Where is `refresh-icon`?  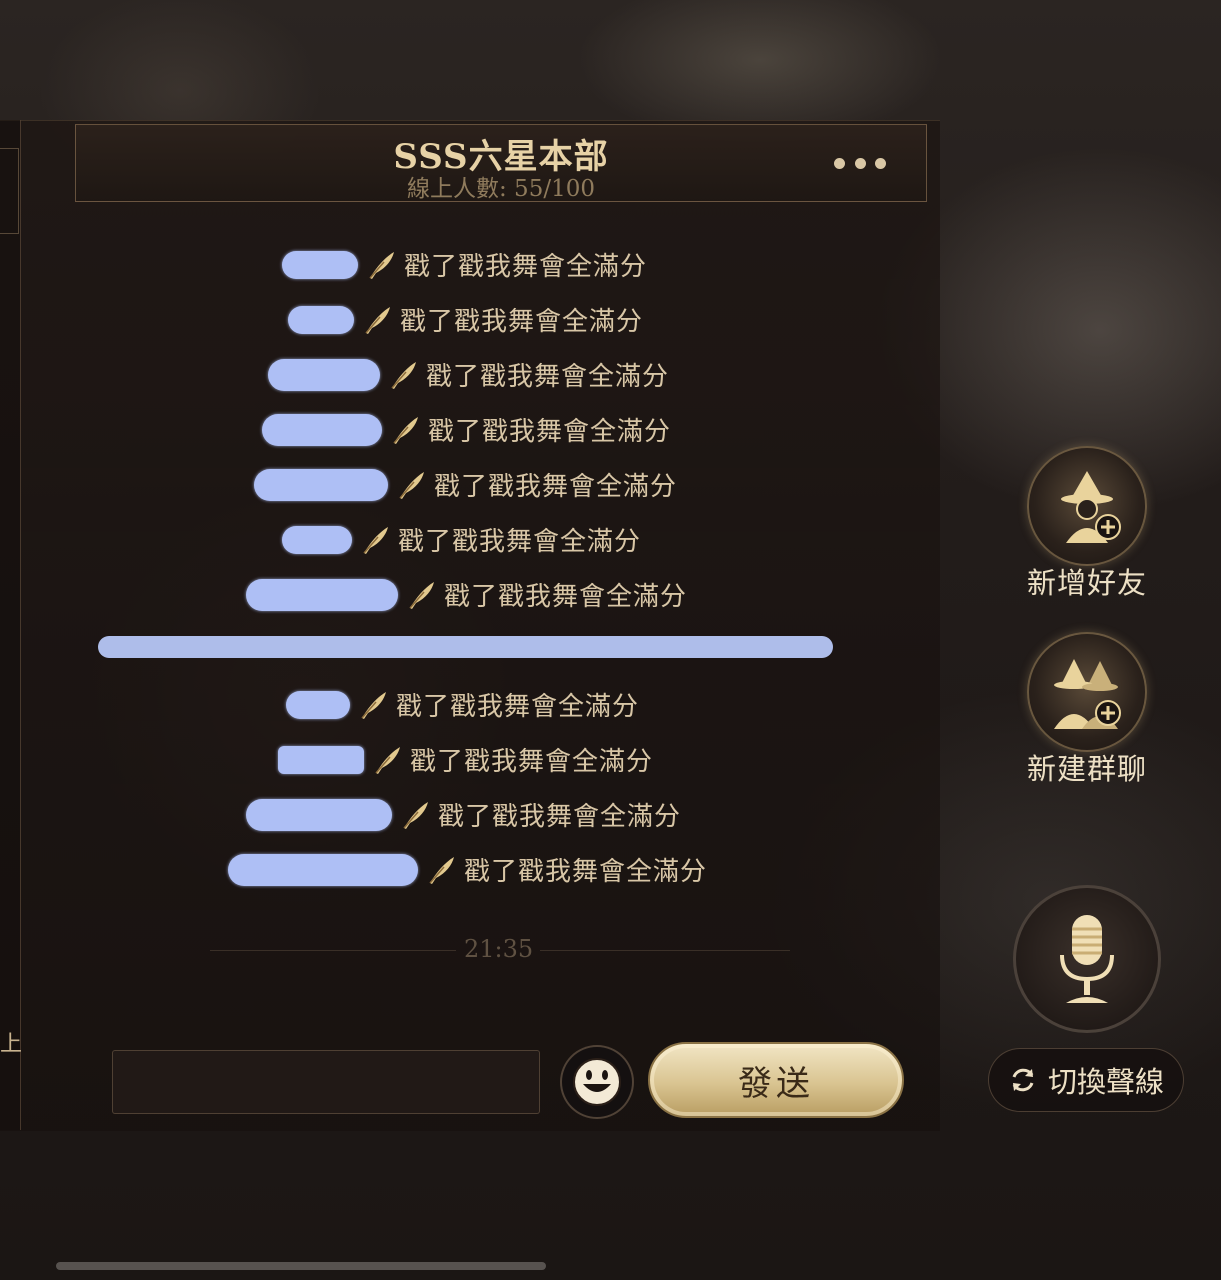 refresh-icon is located at coordinates (1023, 1080).